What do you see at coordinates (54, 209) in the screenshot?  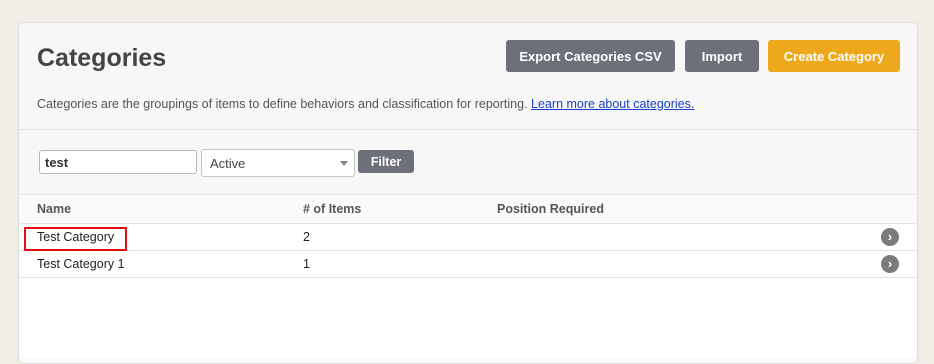 I see `column-header-name: Name` at bounding box center [54, 209].